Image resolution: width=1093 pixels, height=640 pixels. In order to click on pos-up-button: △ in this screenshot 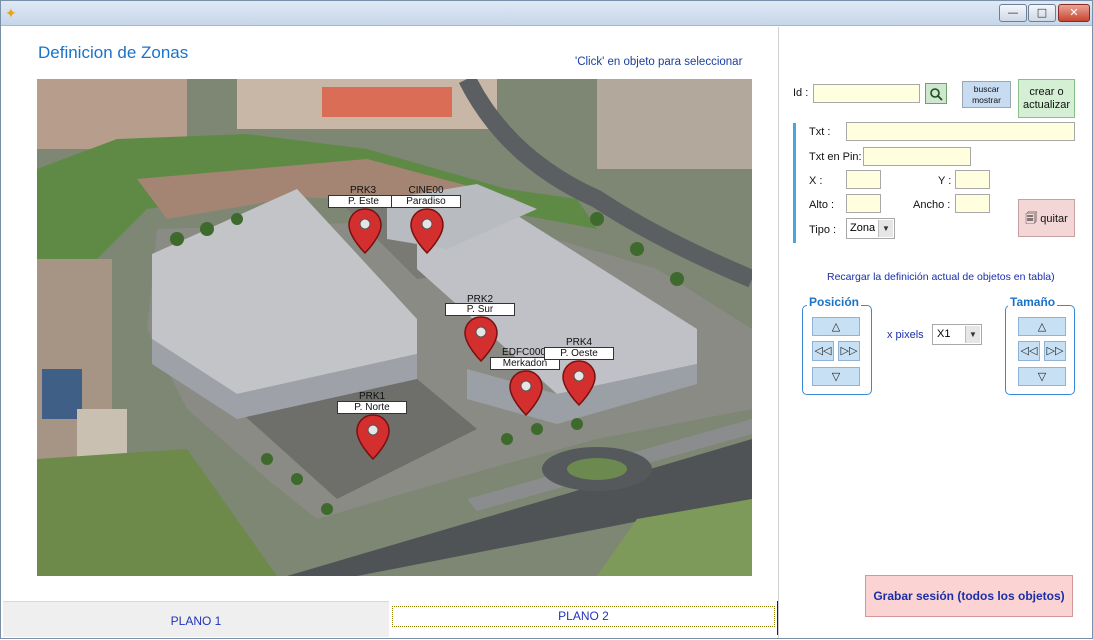, I will do `click(836, 326)`.